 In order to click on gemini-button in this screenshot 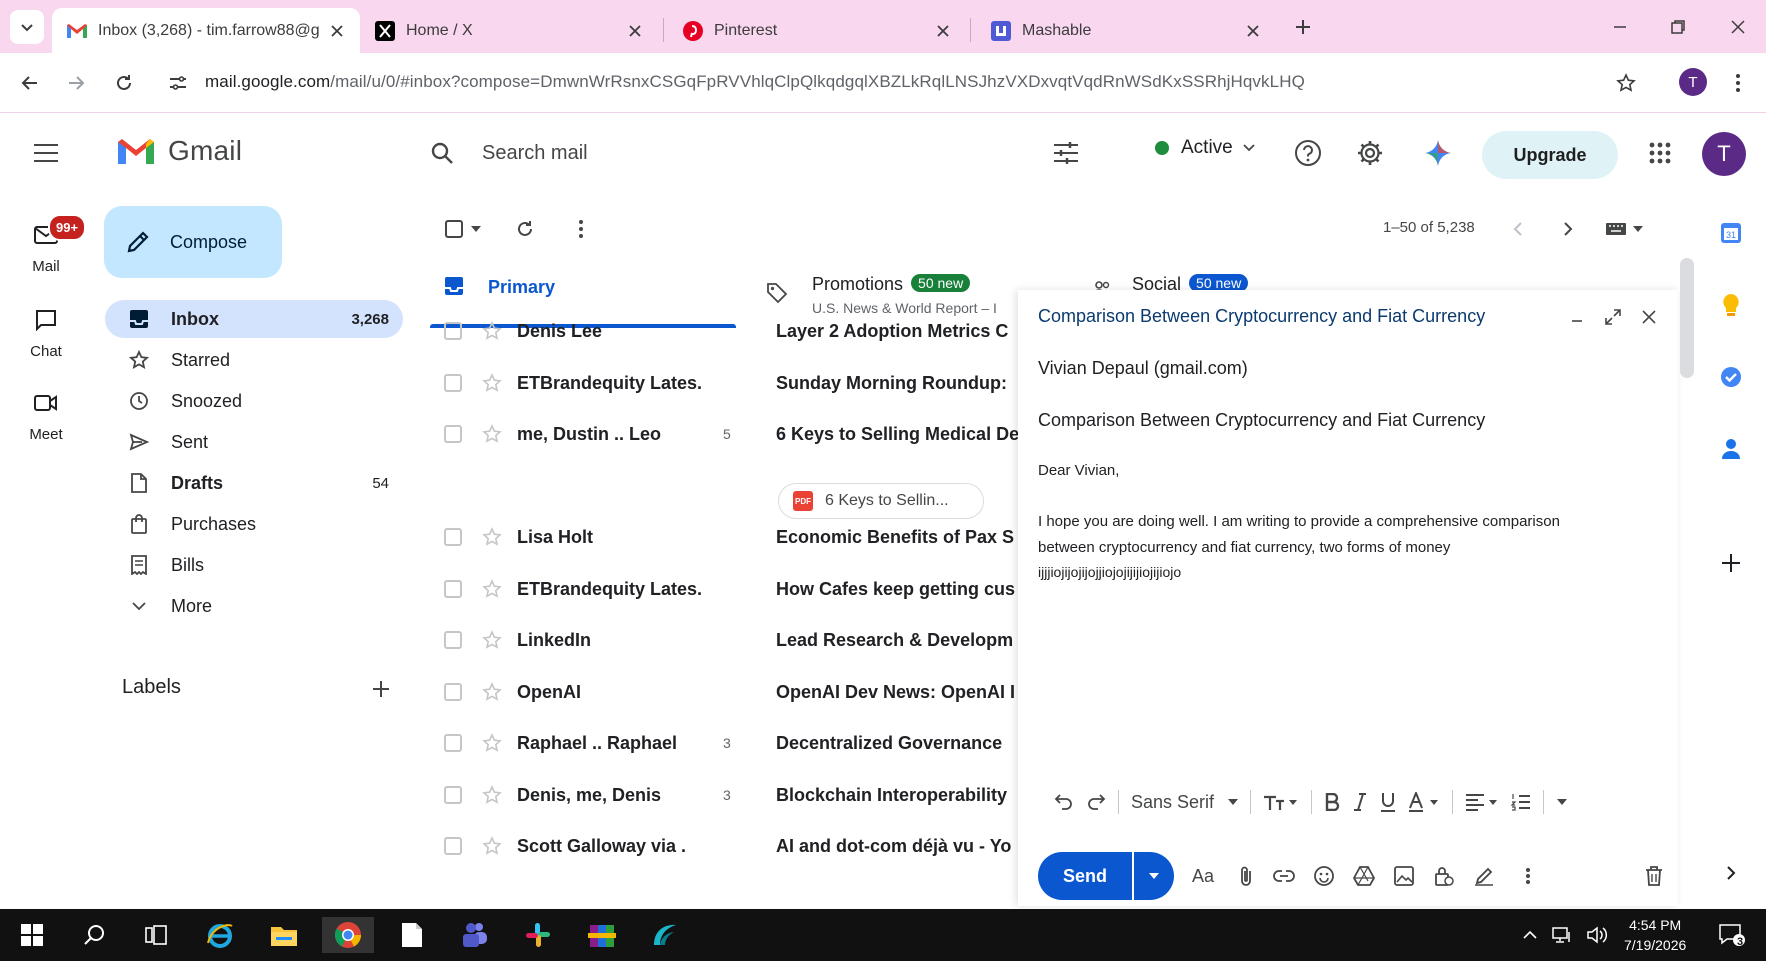, I will do `click(1438, 153)`.